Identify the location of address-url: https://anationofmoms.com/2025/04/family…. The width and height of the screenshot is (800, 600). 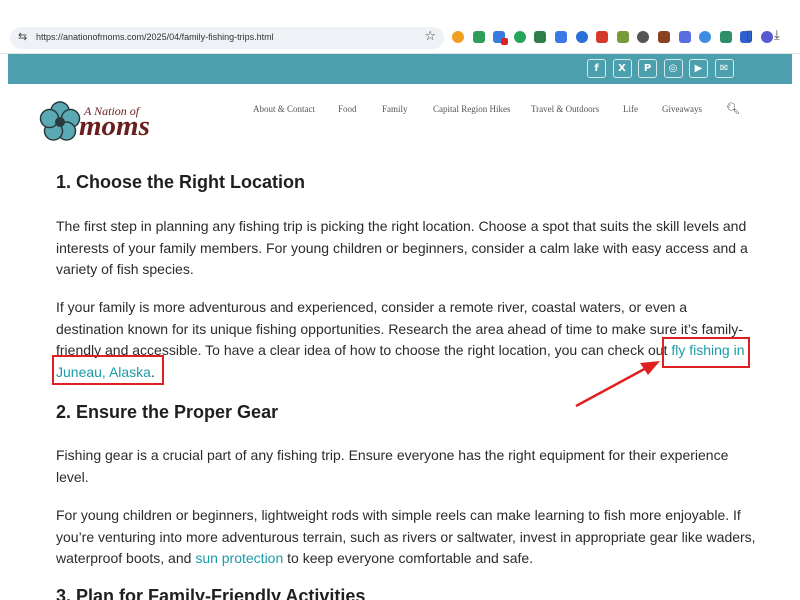
(155, 37).